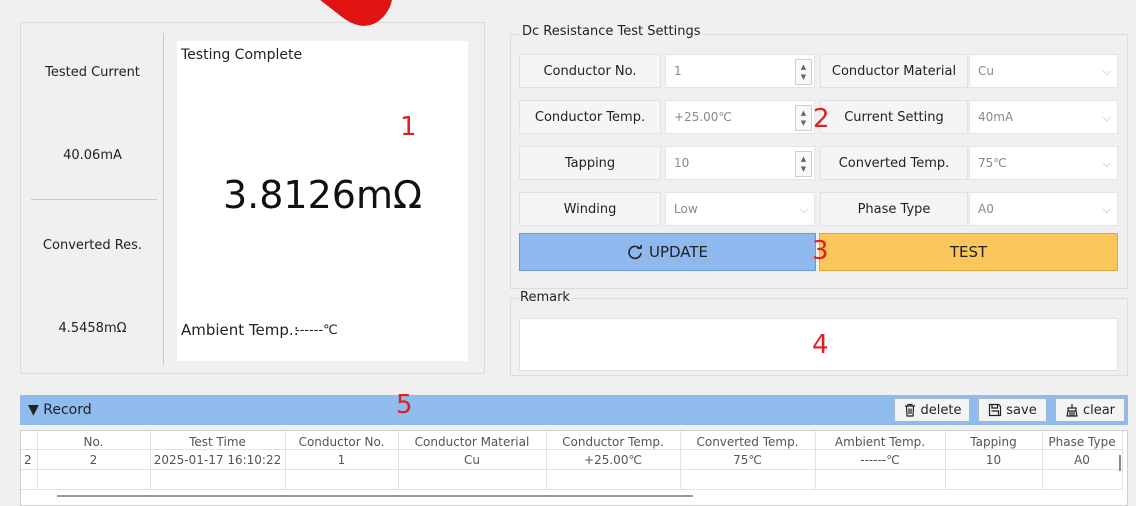 The width and height of the screenshot is (1136, 506). Describe the element at coordinates (1120, 463) in the screenshot. I see `vertical-scrollbar` at that location.